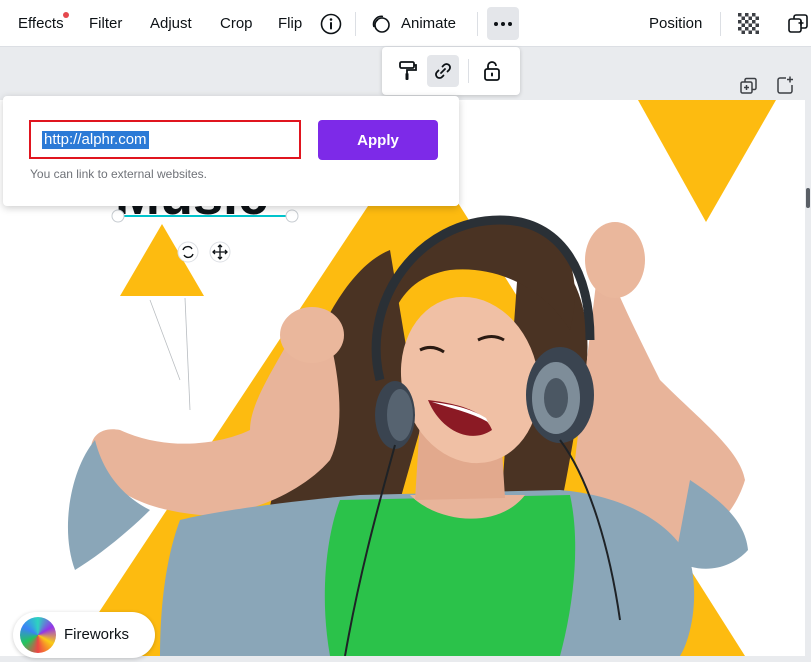 The image size is (811, 662). What do you see at coordinates (220, 252) in the screenshot?
I see `move-handle` at bounding box center [220, 252].